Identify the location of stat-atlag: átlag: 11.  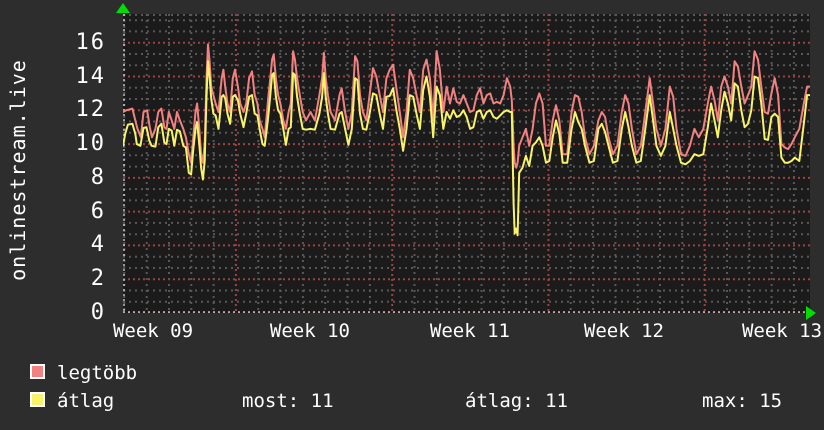
(516, 401).